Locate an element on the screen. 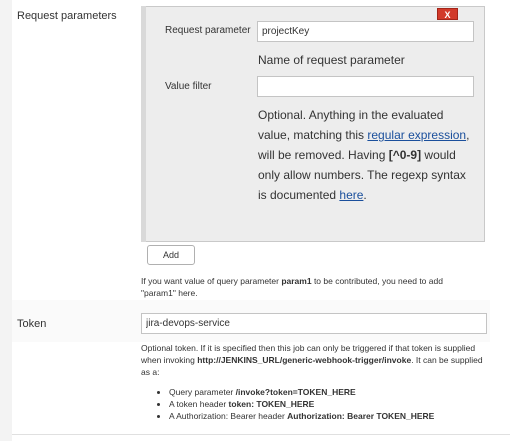  option-value: token: TOKEN_HERE is located at coordinates (271, 404).